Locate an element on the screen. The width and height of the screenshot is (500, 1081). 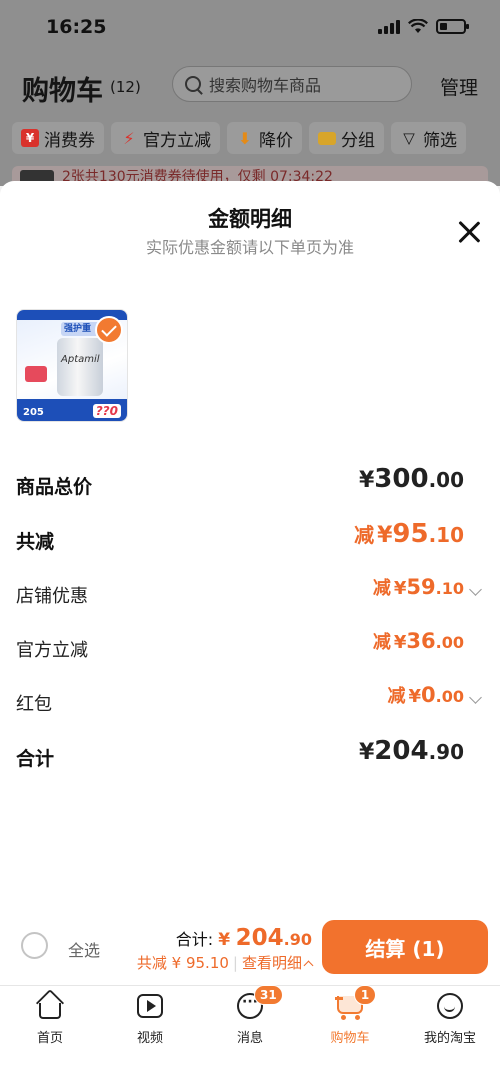
row-value: 减 ¥59.10 is located at coordinates (418, 587).